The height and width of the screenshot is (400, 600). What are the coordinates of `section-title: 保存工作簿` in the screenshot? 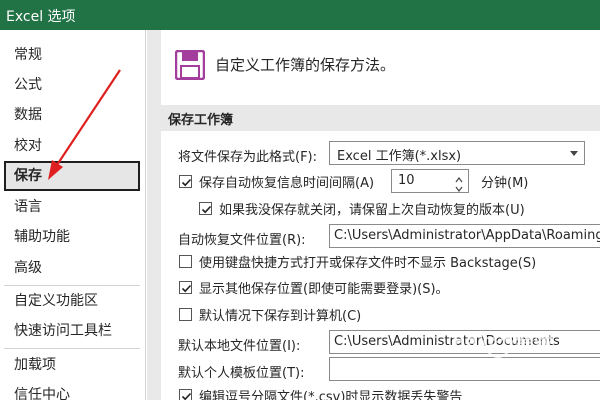 It's located at (201, 120).